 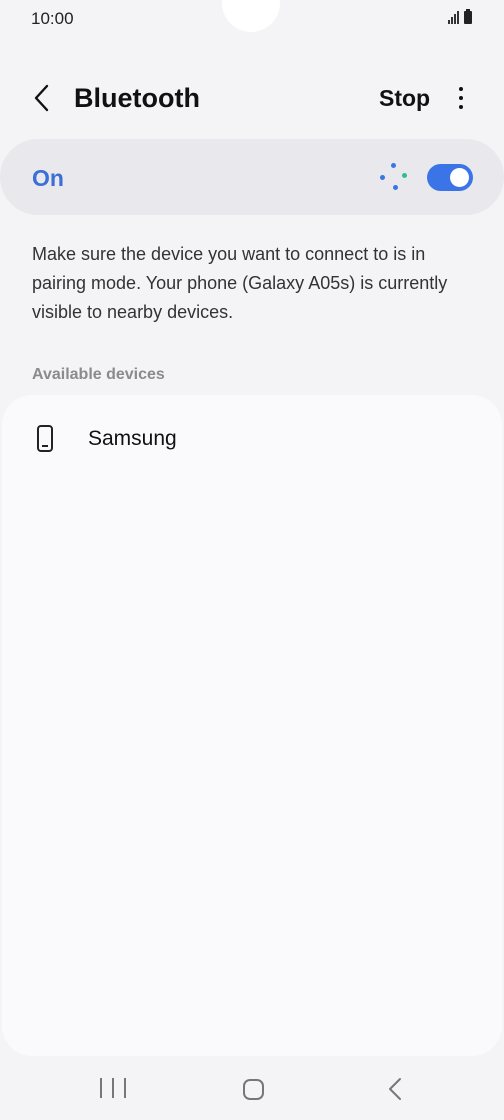 I want to click on app-header: Bluetooth Stop, so click(x=252, y=98).